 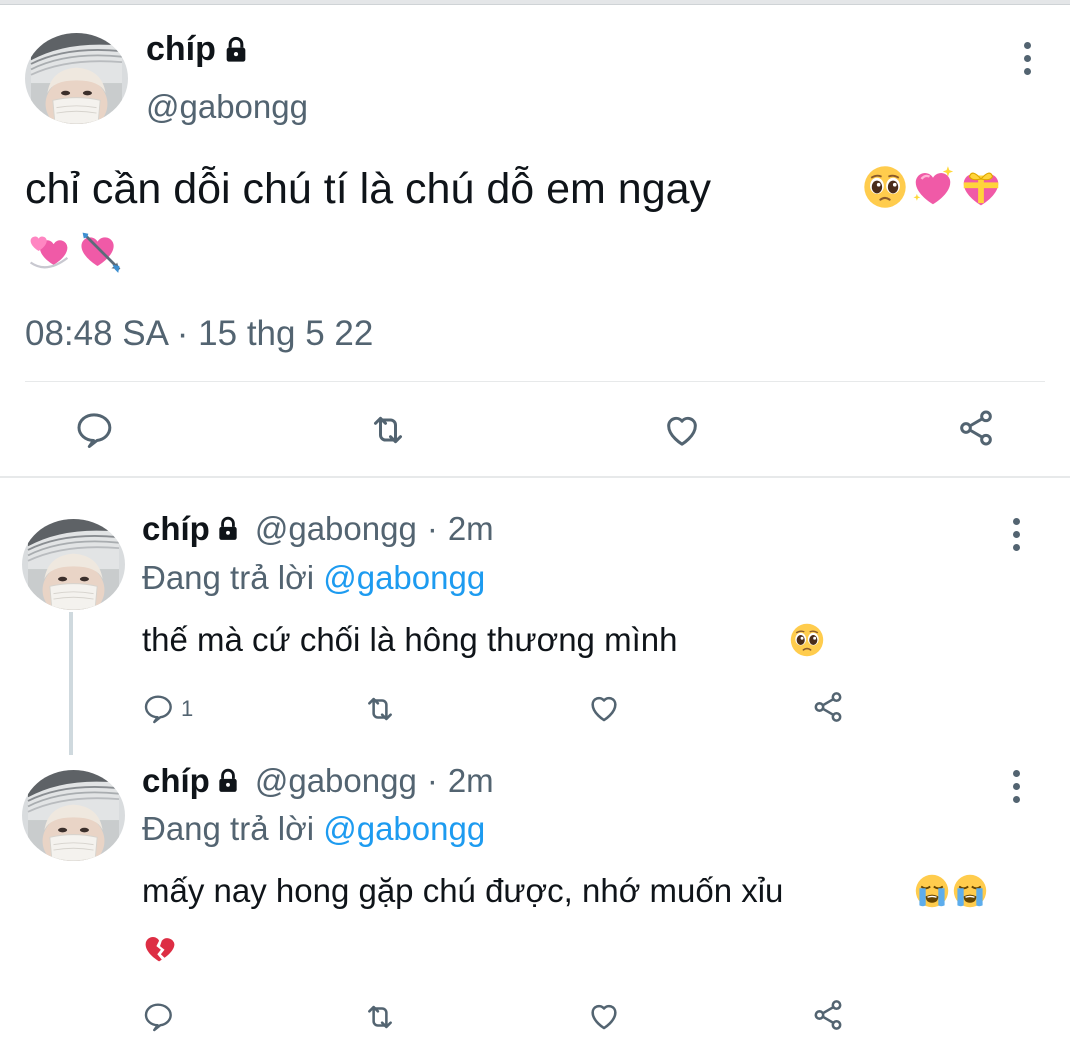 I want to click on tweet-emojis-line2, so click(x=75, y=251).